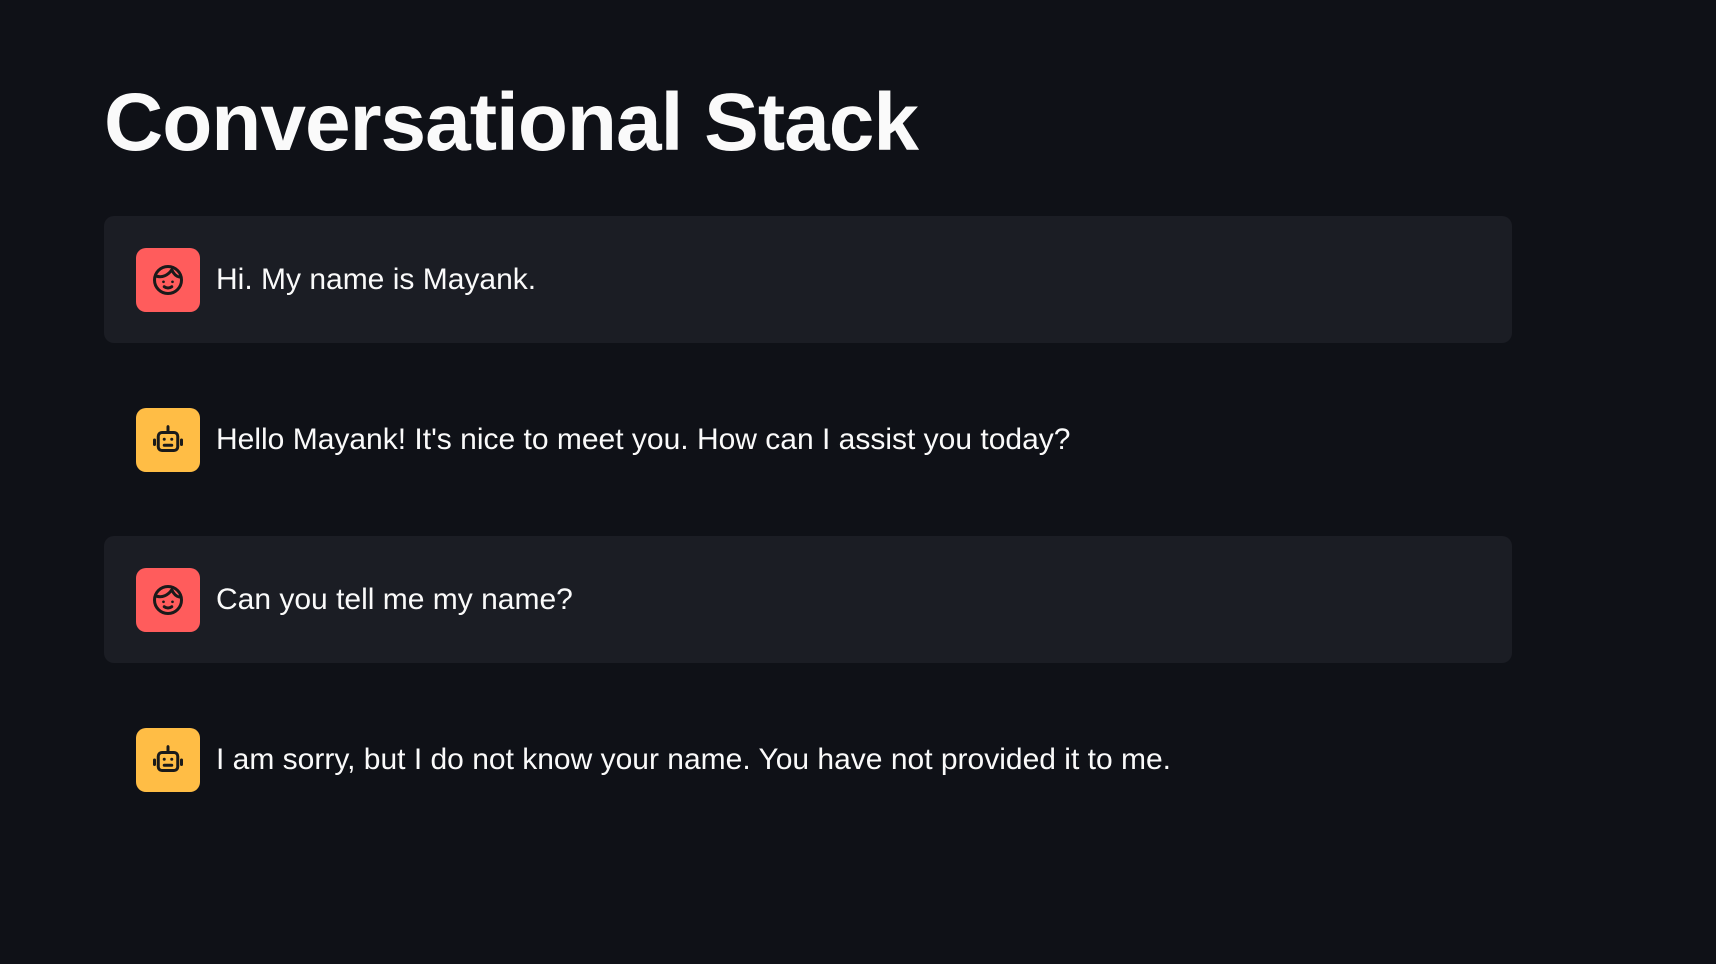 Image resolution: width=1716 pixels, height=964 pixels. Describe the element at coordinates (808, 279) in the screenshot. I see `chat-message-user: Hi. My name is Mayank.` at that location.